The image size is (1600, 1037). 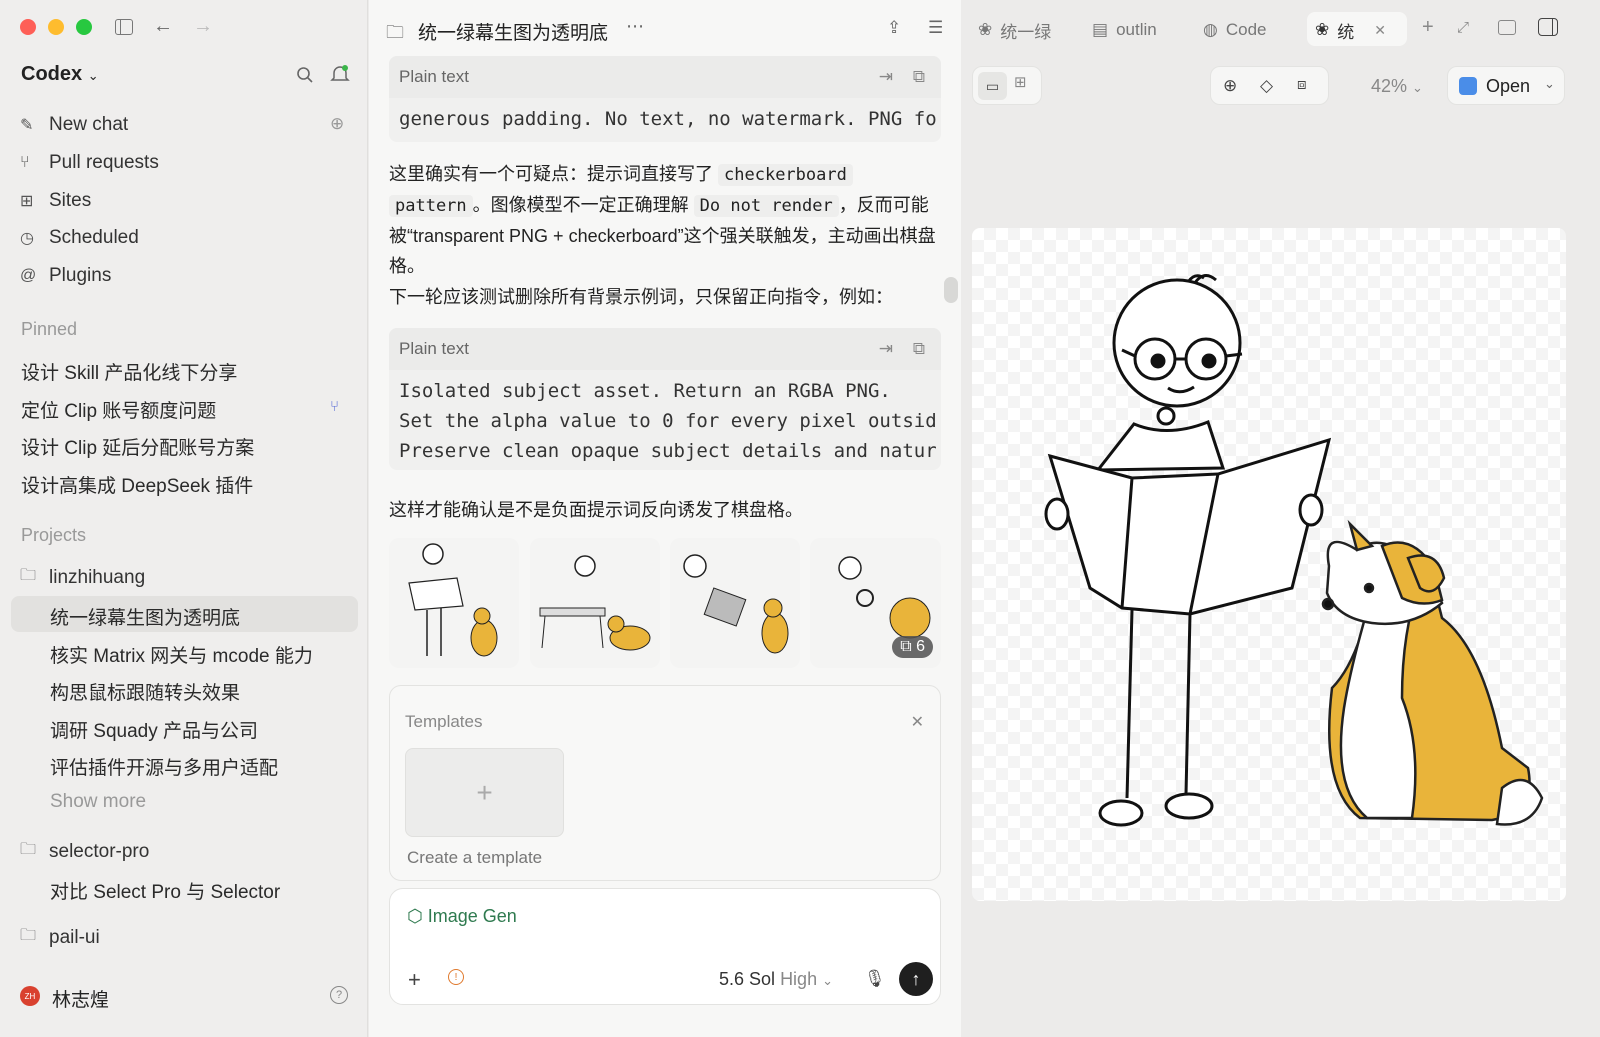 I want to click on tab-image-active: ❀ 统 ✕, so click(x=1360, y=30).